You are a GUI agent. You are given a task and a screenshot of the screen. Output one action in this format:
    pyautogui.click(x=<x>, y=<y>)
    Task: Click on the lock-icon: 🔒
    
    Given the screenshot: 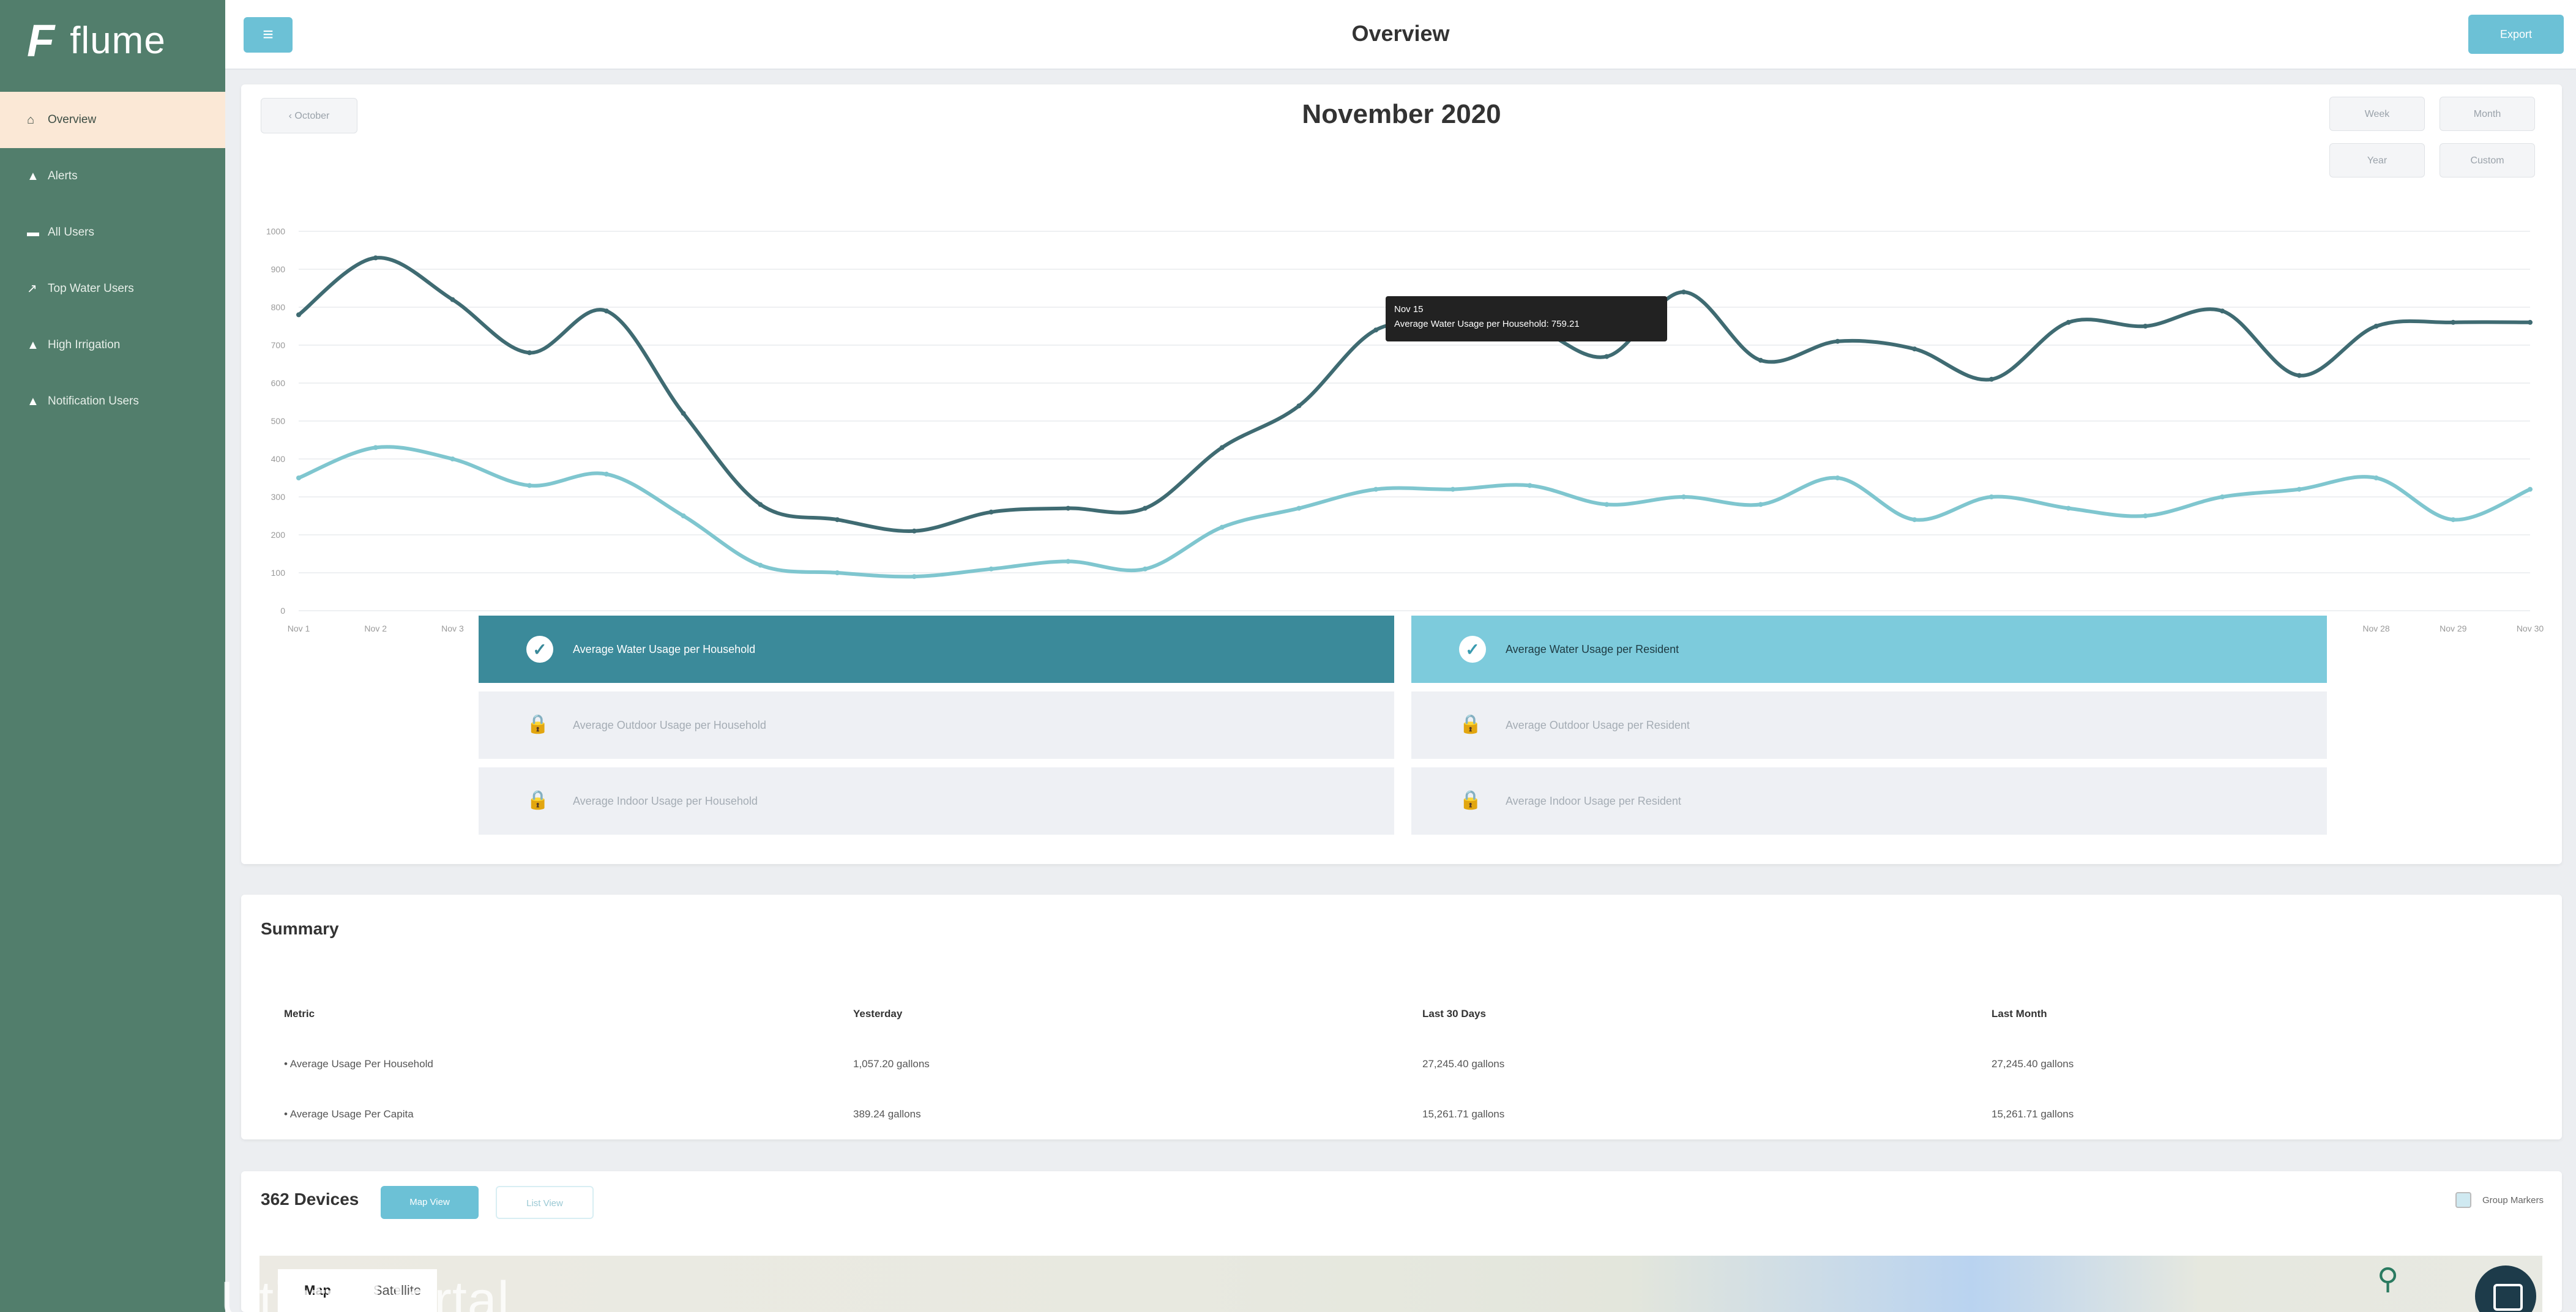 What is the action you would take?
    pyautogui.click(x=538, y=800)
    